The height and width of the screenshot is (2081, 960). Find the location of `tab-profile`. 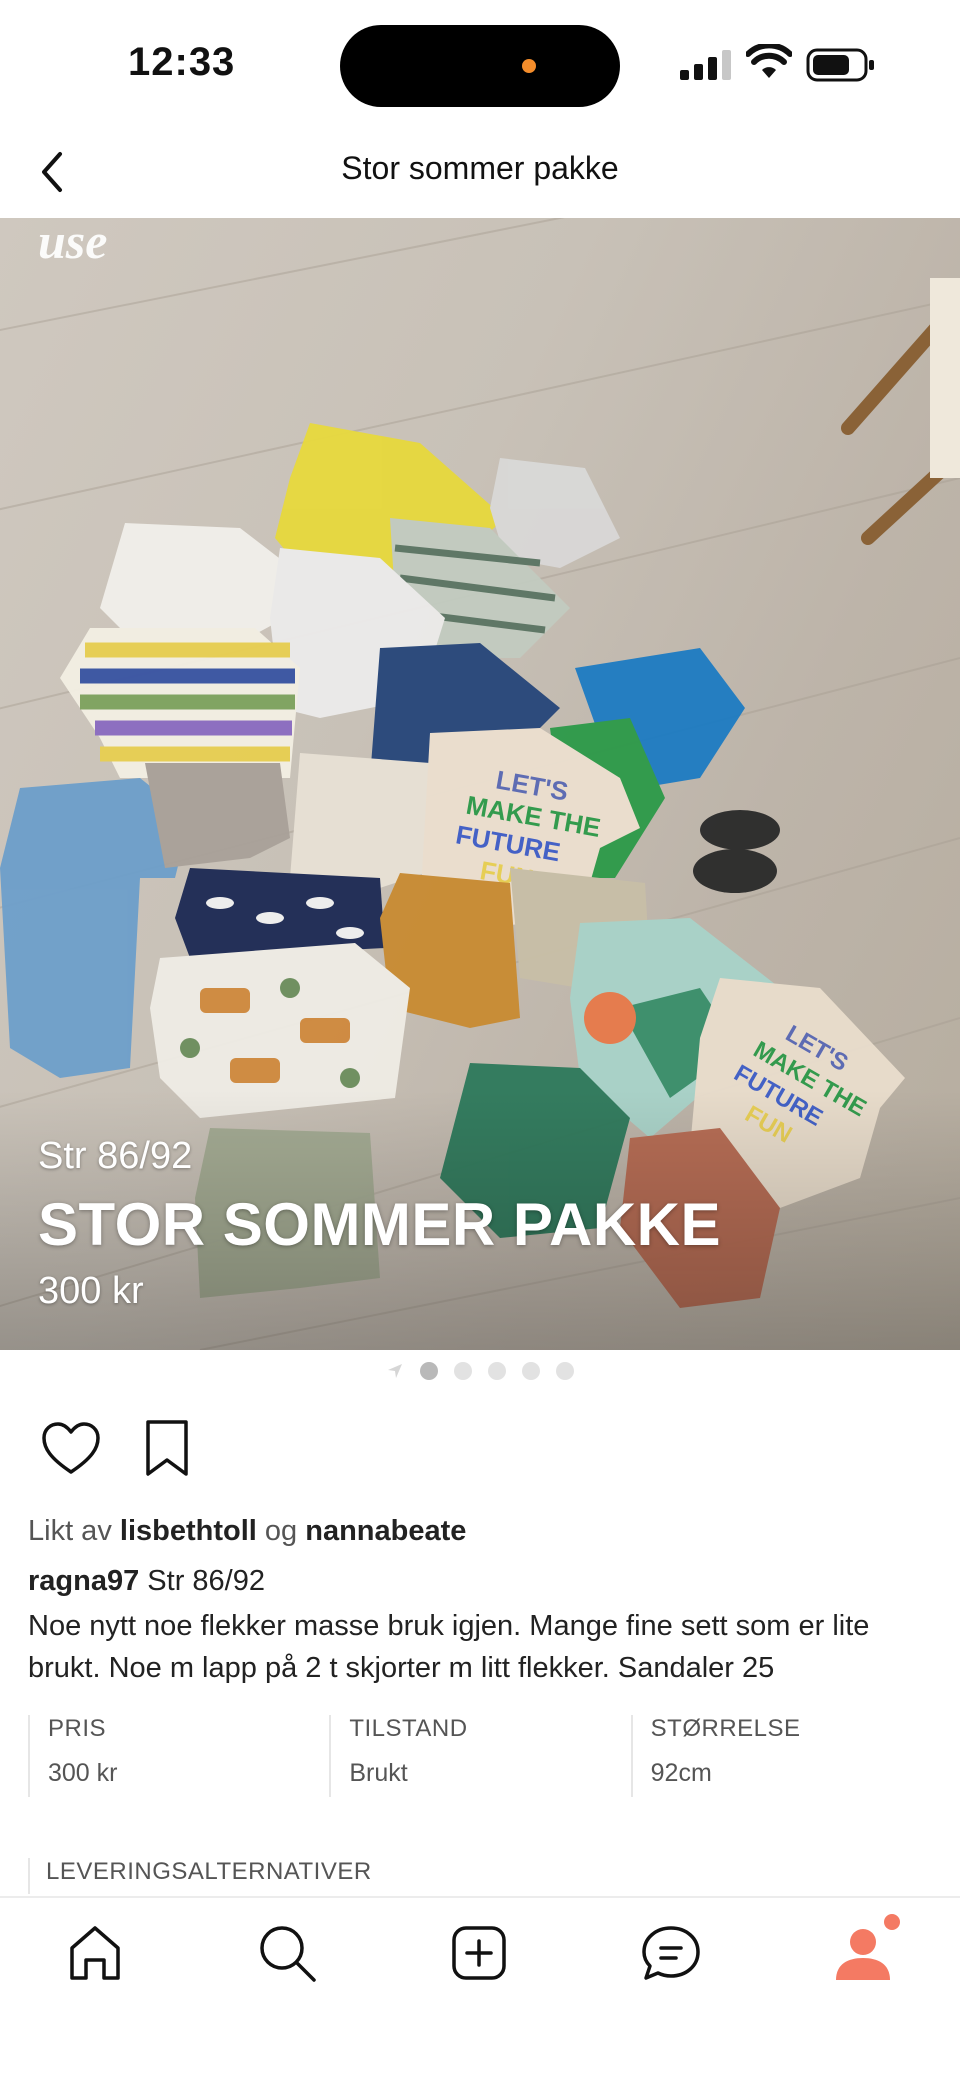

tab-profile is located at coordinates (864, 1951).